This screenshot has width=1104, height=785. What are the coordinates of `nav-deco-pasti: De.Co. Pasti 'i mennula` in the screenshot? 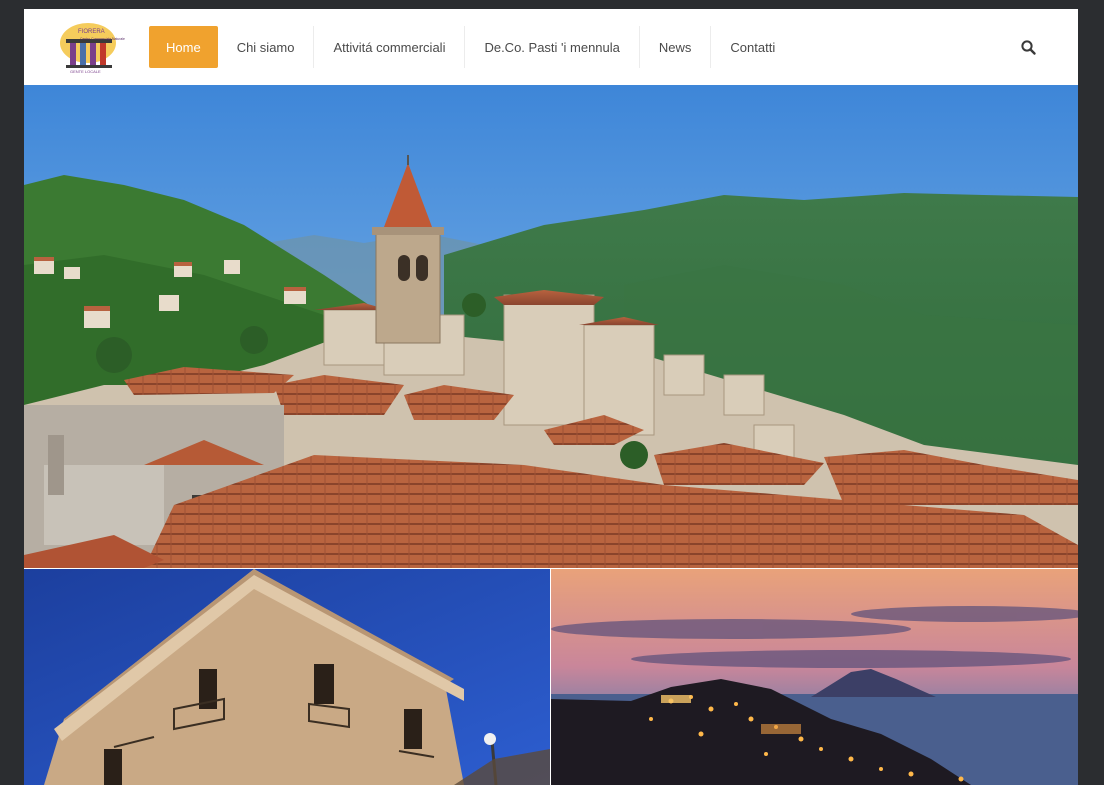 It's located at (552, 47).